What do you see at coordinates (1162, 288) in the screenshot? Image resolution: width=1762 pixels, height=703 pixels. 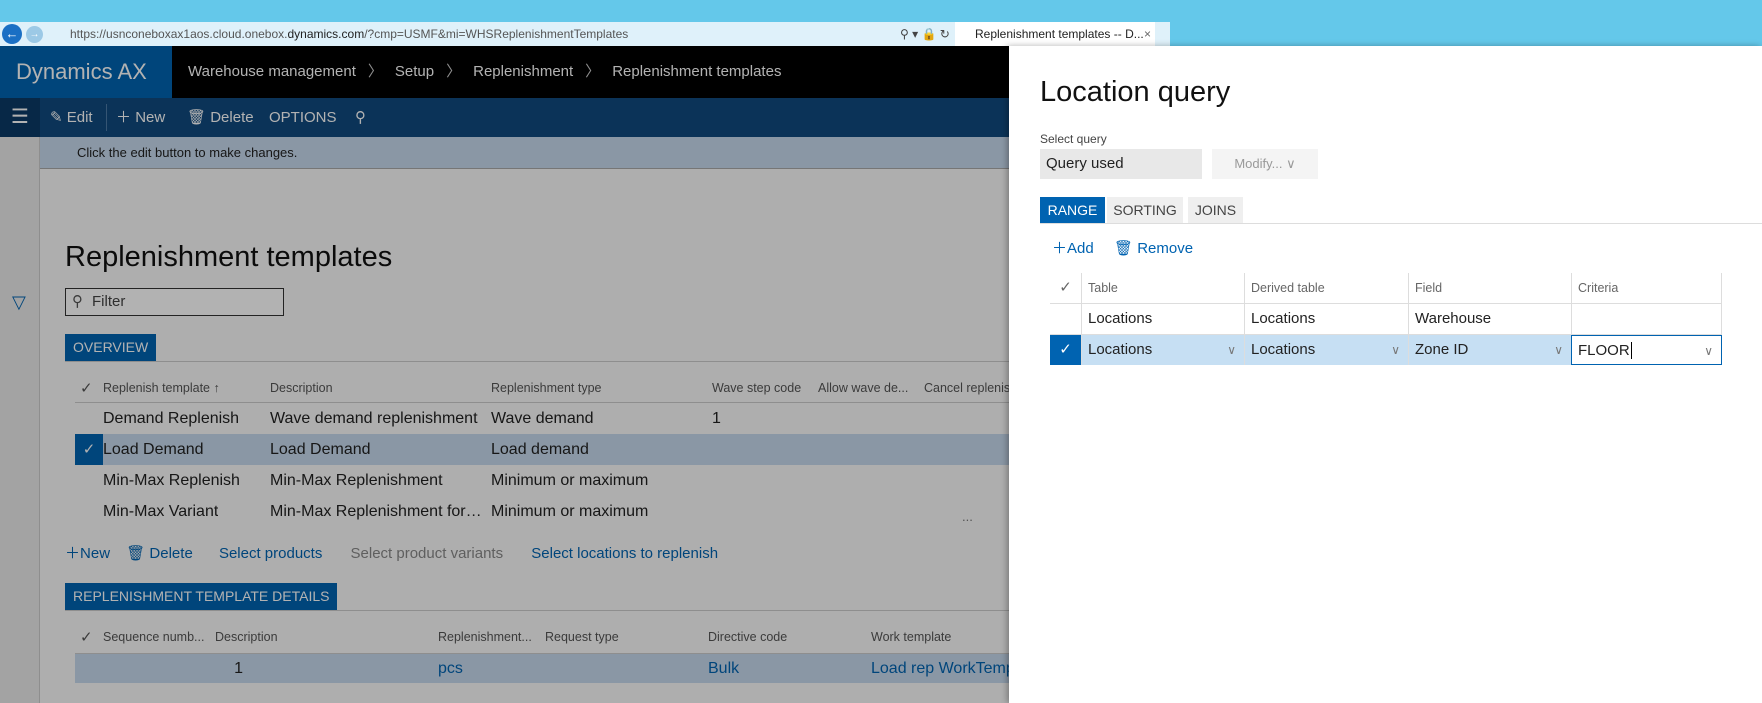 I see `column-header: Table` at bounding box center [1162, 288].